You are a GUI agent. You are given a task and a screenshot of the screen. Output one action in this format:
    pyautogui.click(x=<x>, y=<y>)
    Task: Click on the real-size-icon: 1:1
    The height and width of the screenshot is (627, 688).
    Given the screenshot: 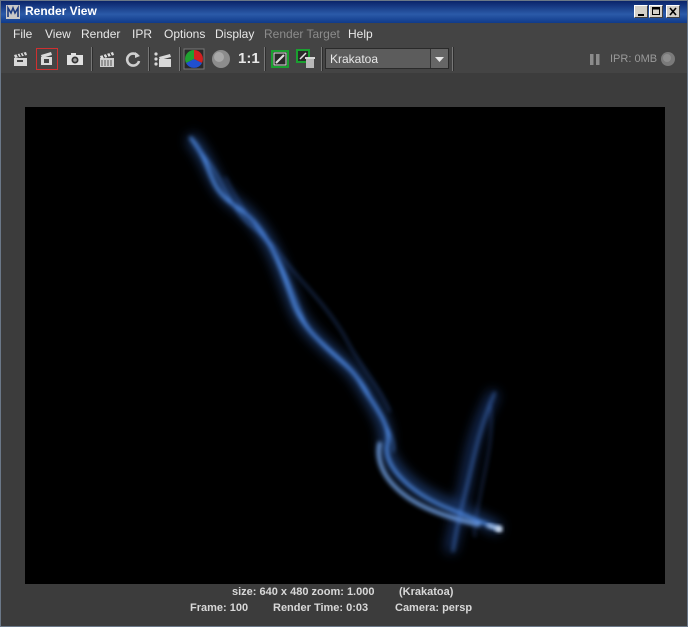 What is the action you would take?
    pyautogui.click(x=249, y=58)
    